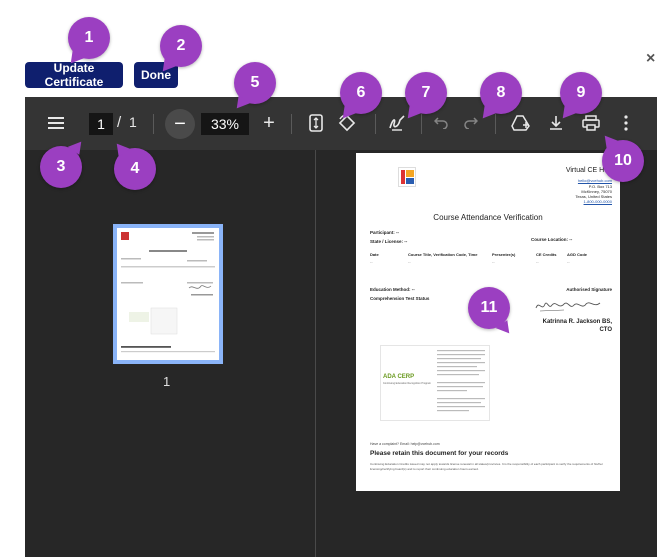  What do you see at coordinates (577, 322) in the screenshot?
I see `signer-name: Katrinna R. Jackson BS,` at bounding box center [577, 322].